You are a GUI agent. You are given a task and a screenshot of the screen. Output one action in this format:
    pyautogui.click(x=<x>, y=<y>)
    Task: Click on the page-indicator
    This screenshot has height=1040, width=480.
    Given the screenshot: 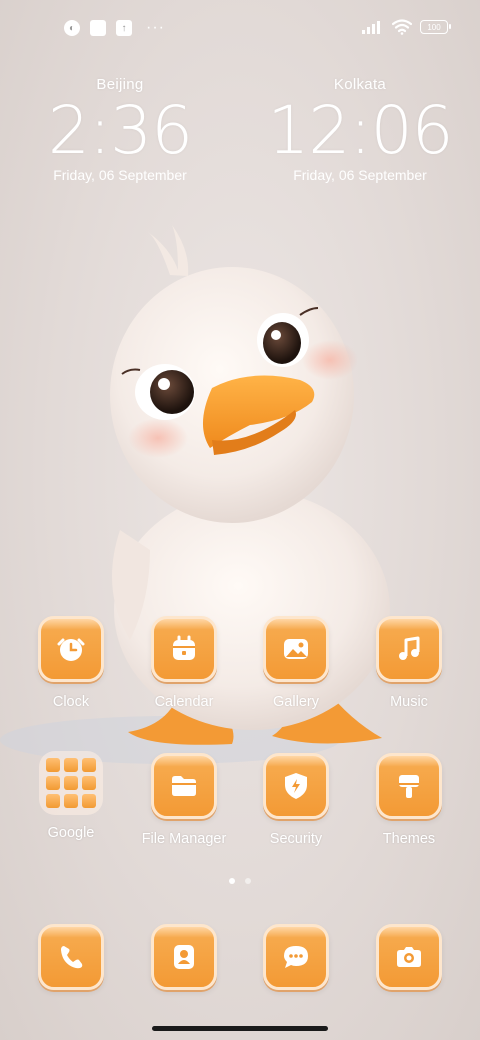 What is the action you would take?
    pyautogui.click(x=240, y=881)
    